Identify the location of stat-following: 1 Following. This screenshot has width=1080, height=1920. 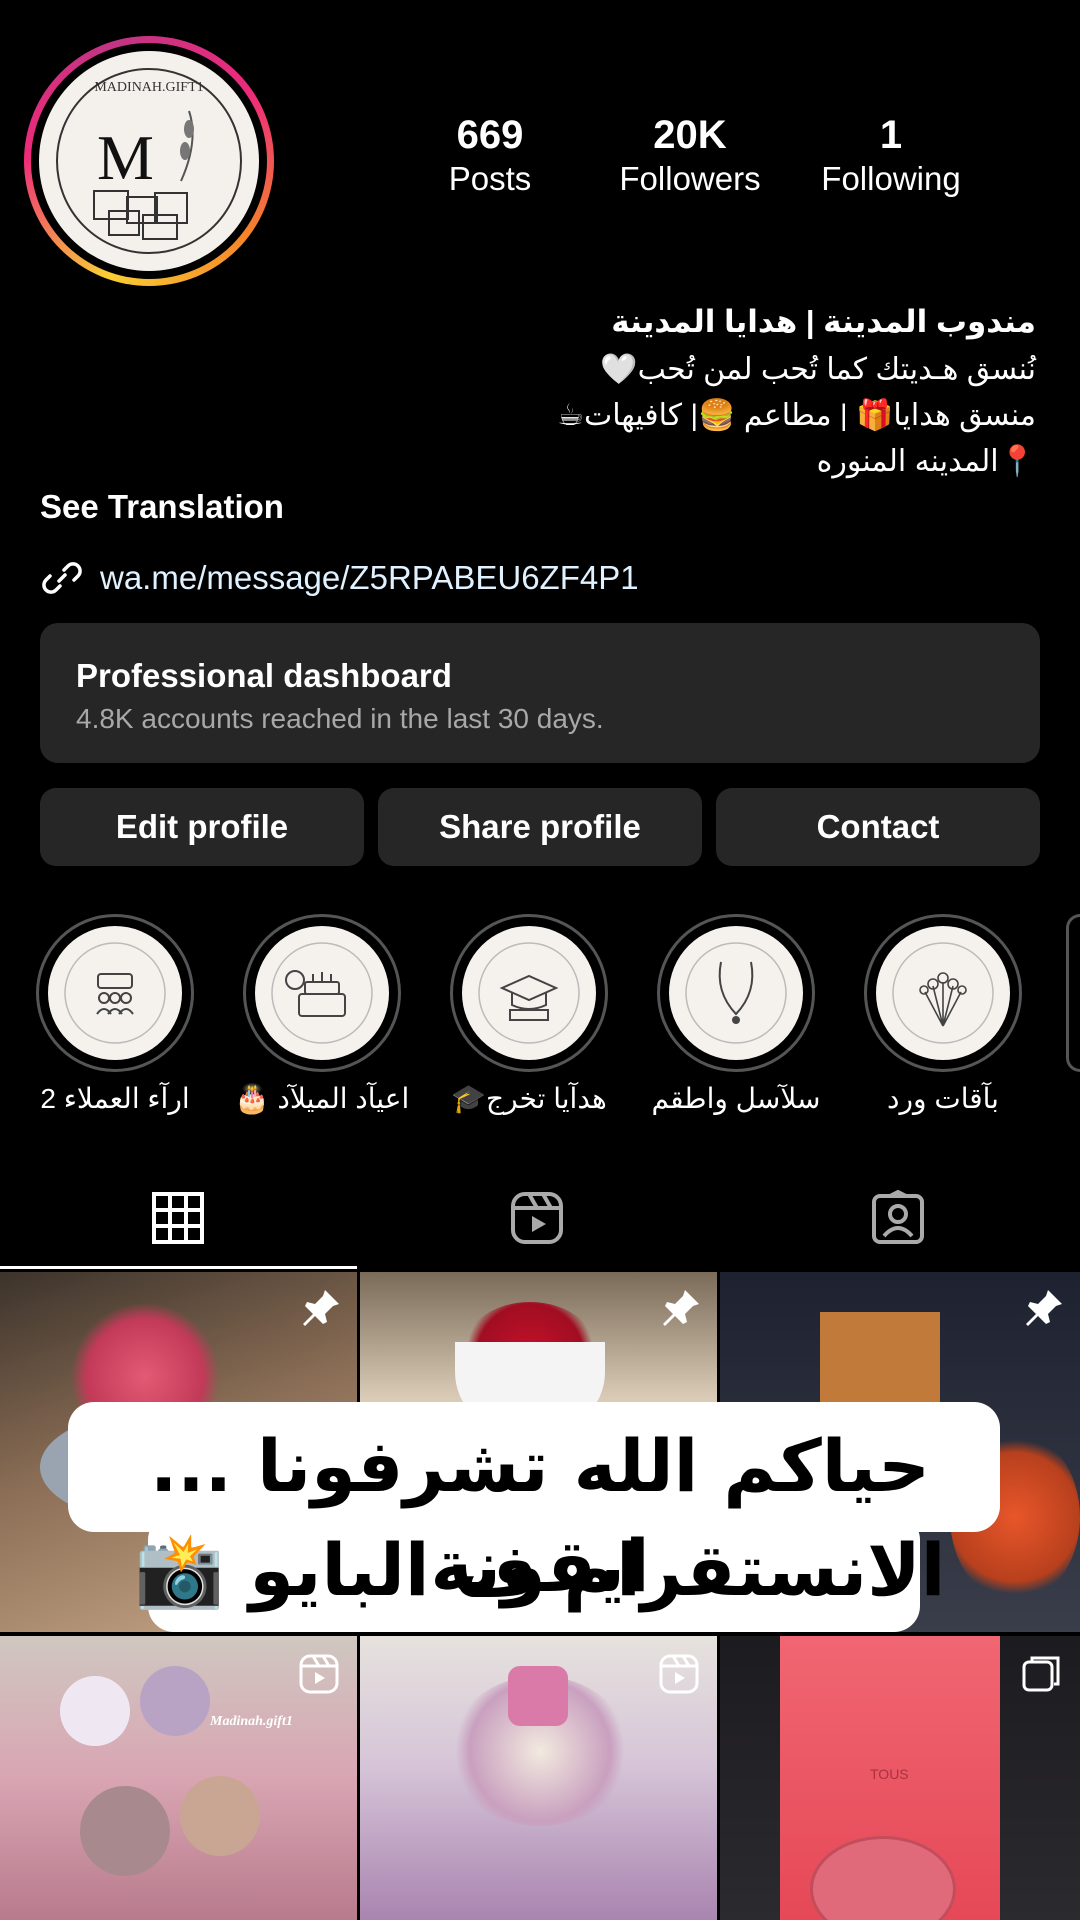
(891, 156).